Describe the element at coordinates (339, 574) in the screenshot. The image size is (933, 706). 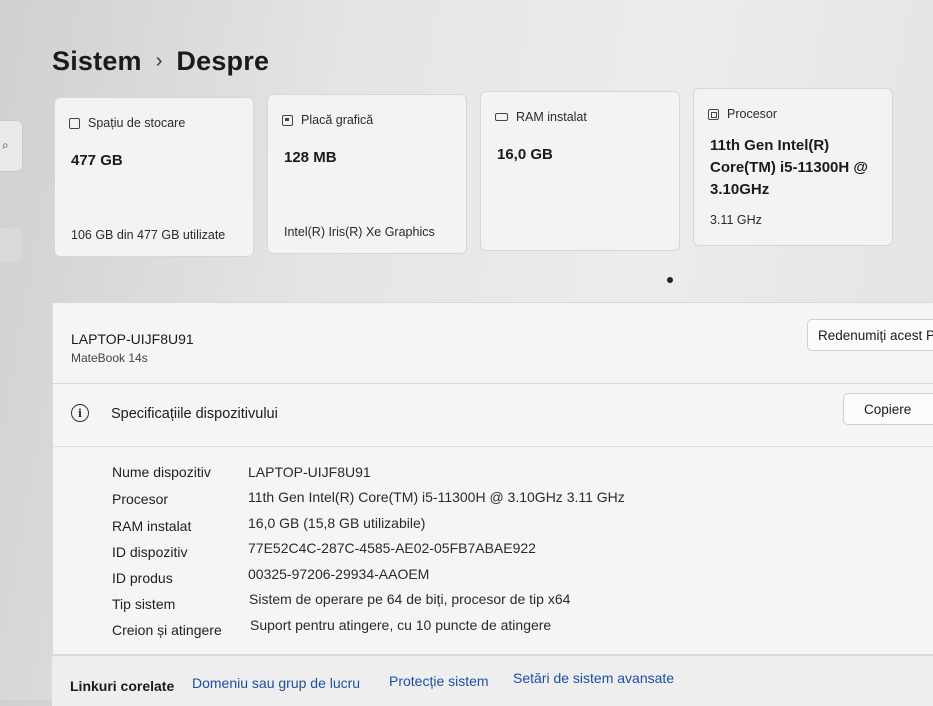
I see `spec-value: 00325-97206-29934-AAOEM` at that location.